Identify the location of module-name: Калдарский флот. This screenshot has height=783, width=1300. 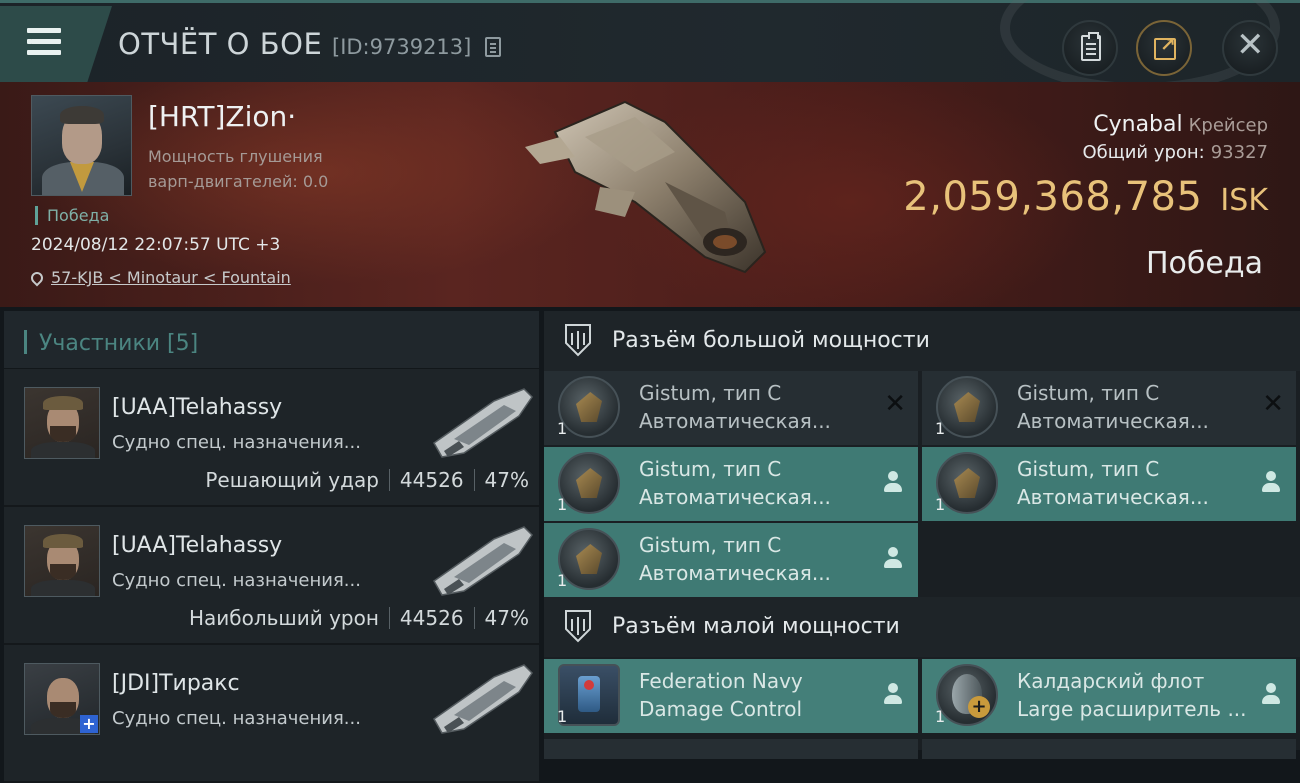
(1111, 681).